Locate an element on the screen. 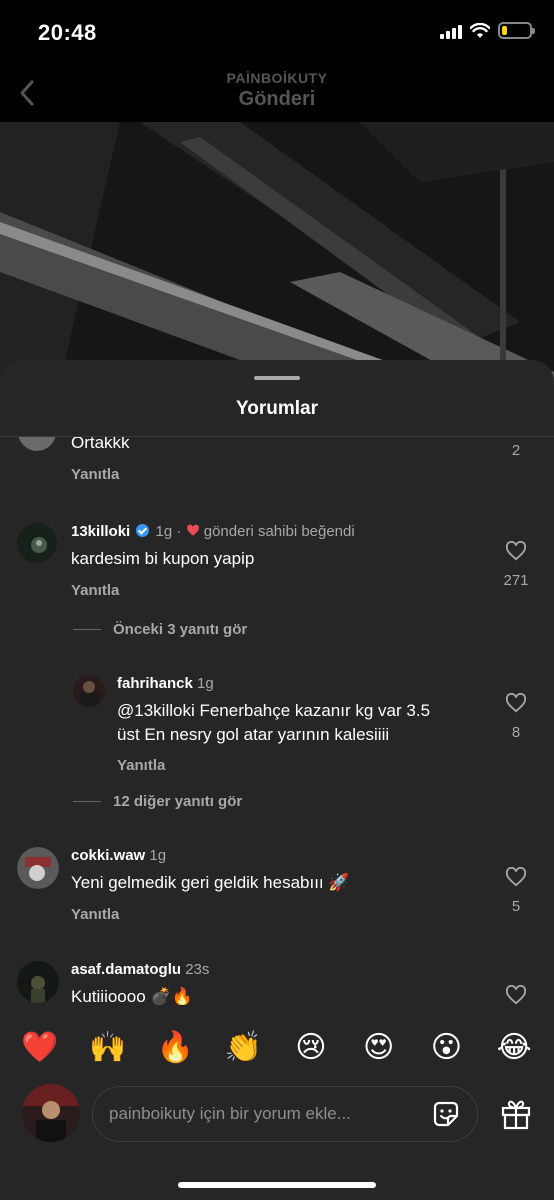 This screenshot has height=1200, width=554. sticker-icon is located at coordinates (446, 1114).